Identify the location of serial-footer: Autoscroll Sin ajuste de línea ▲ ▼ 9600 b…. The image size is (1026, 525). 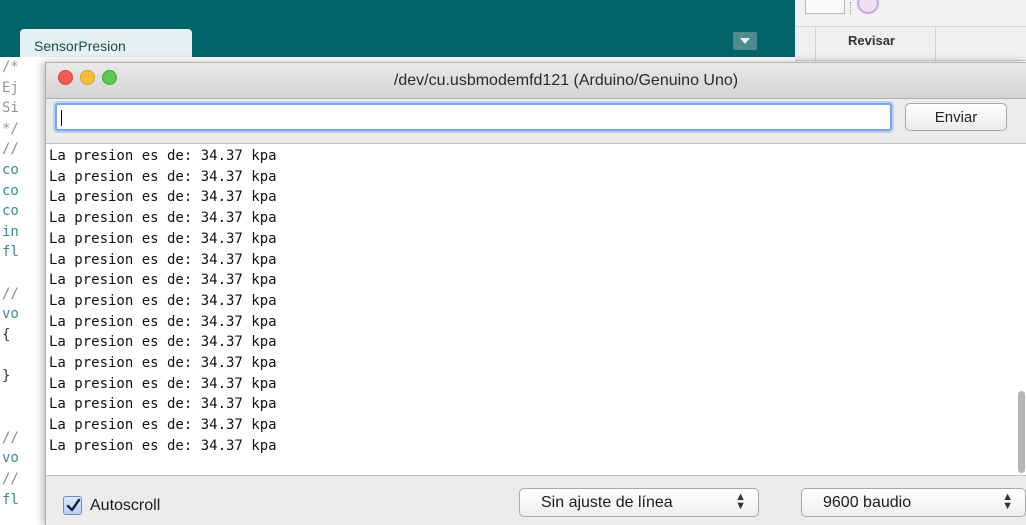
(536, 500).